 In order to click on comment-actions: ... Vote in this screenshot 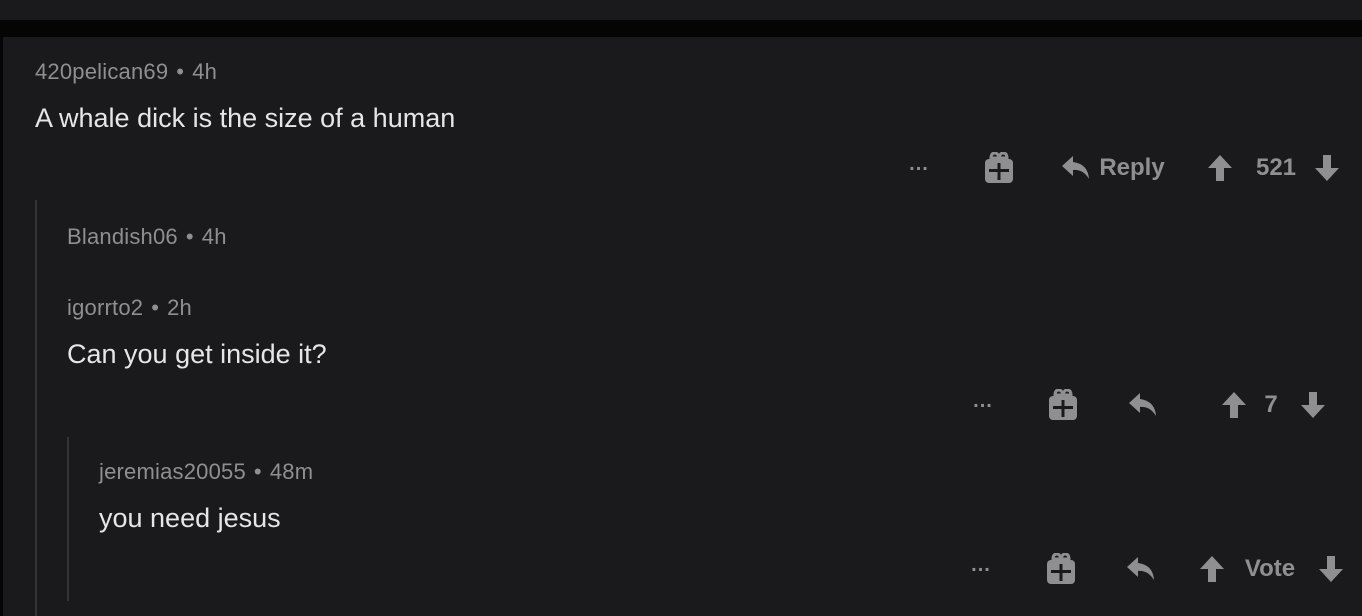, I will do `click(682, 569)`.